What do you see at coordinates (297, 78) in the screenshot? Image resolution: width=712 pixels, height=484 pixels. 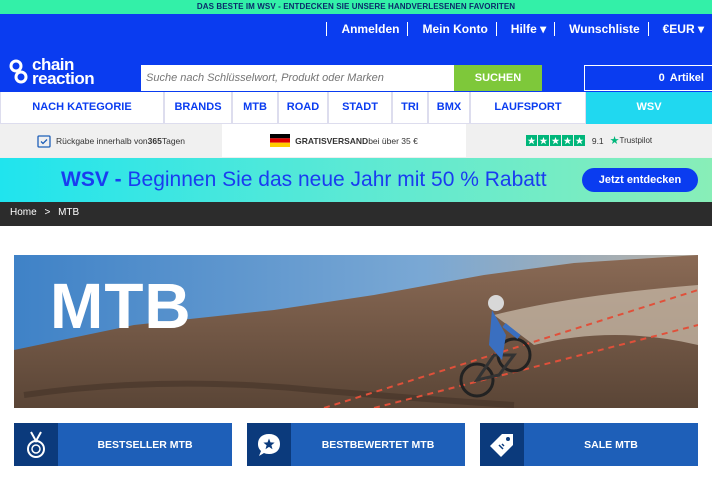 I see `search-input` at bounding box center [297, 78].